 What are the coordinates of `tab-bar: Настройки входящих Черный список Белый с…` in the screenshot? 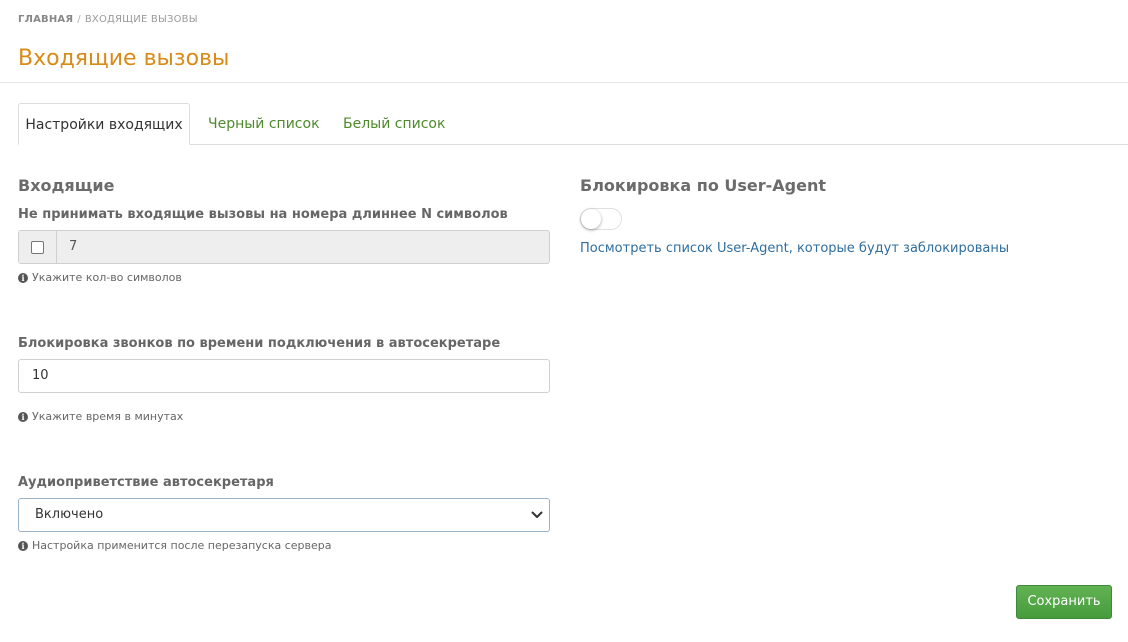 It's located at (573, 124).